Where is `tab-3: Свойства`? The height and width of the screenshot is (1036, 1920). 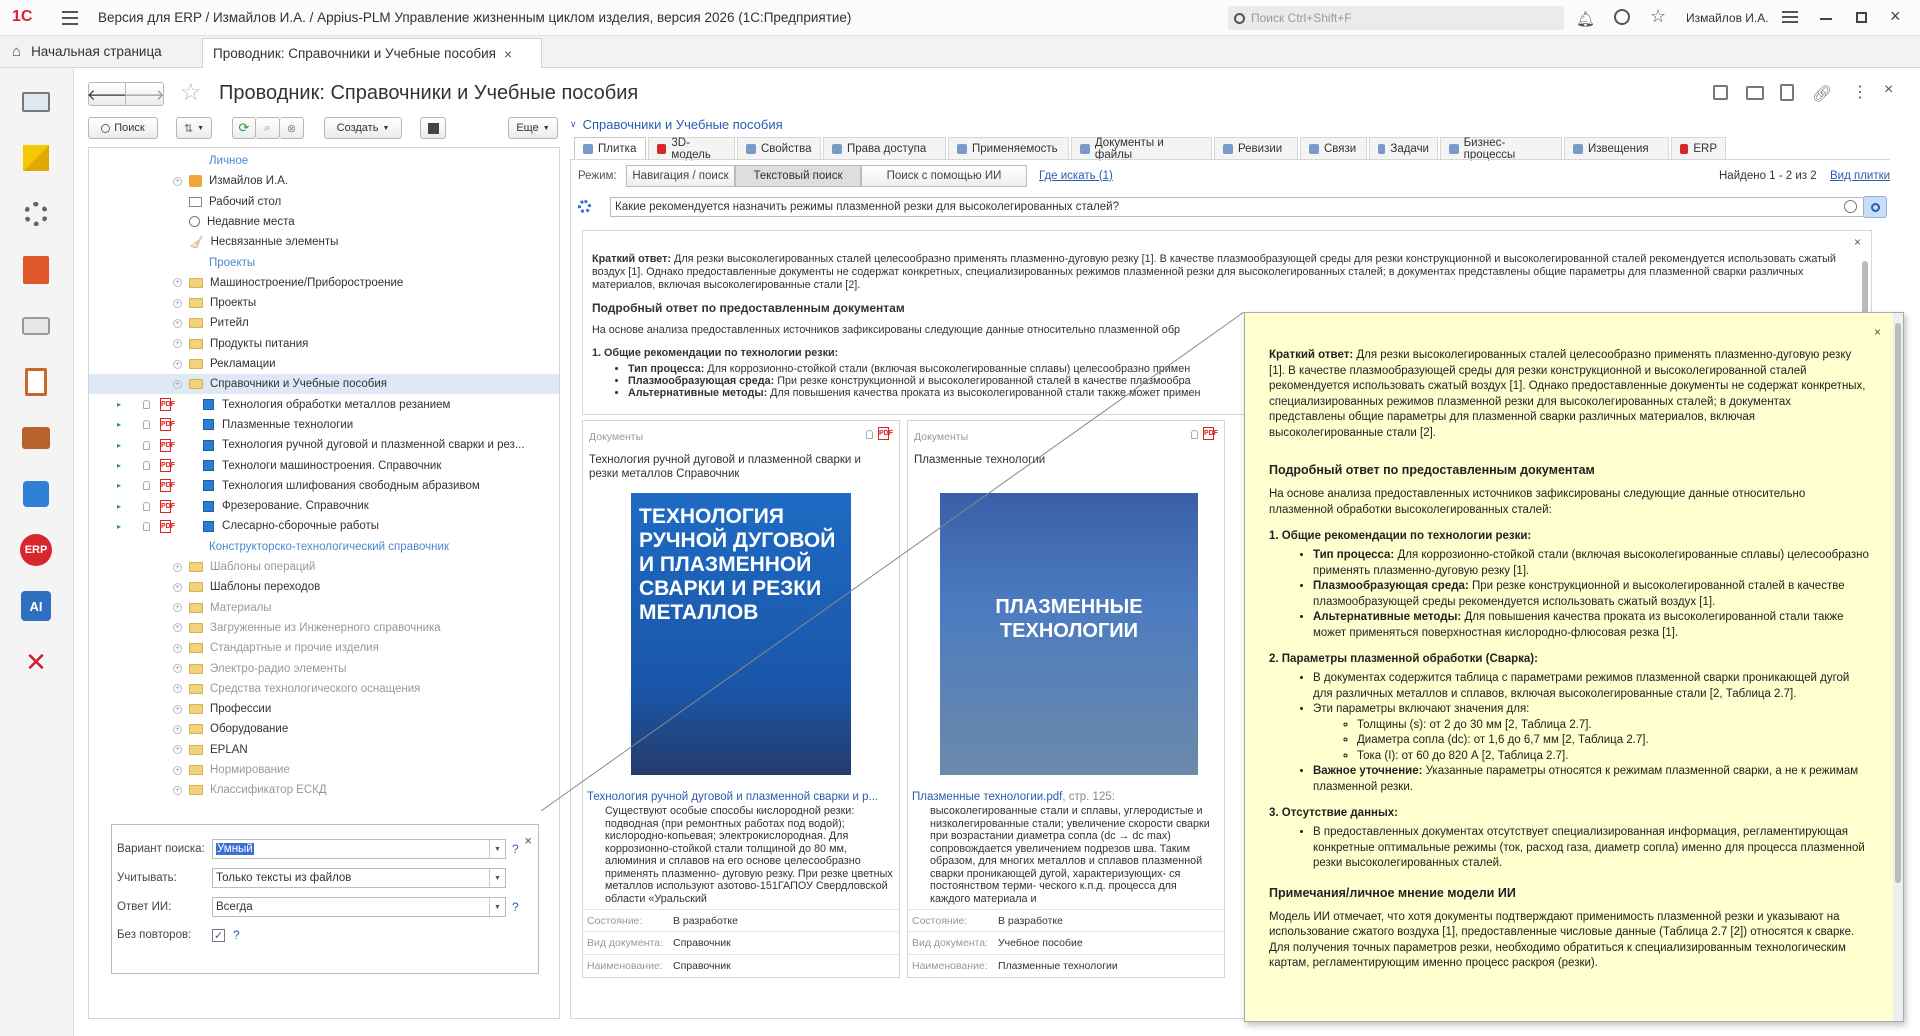 tab-3: Свойства is located at coordinates (779, 148).